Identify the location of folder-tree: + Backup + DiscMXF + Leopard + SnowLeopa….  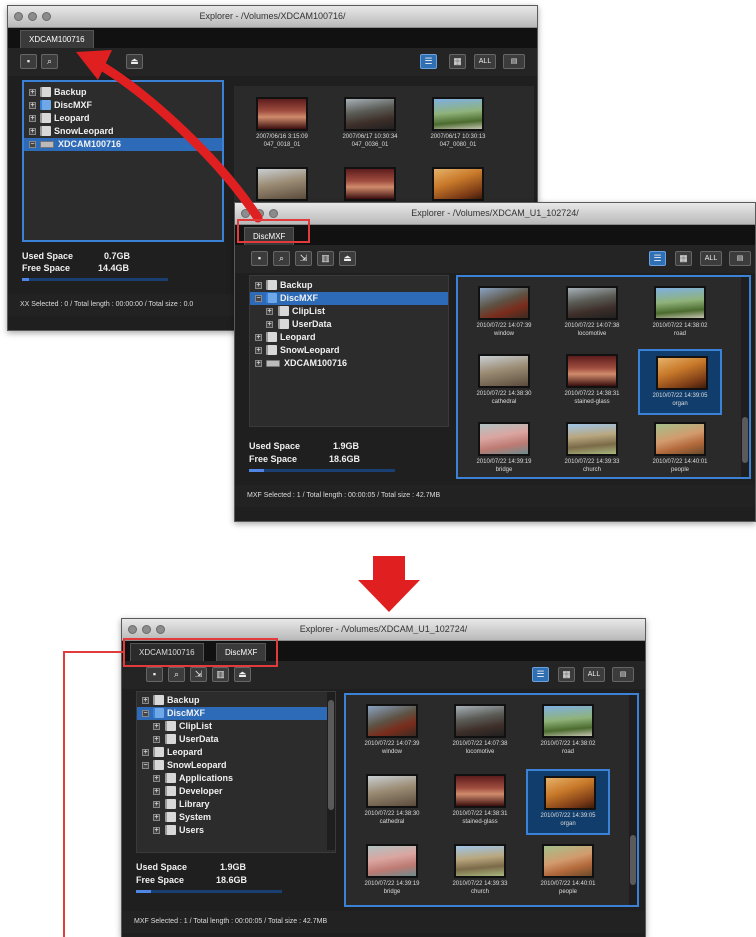
(123, 161).